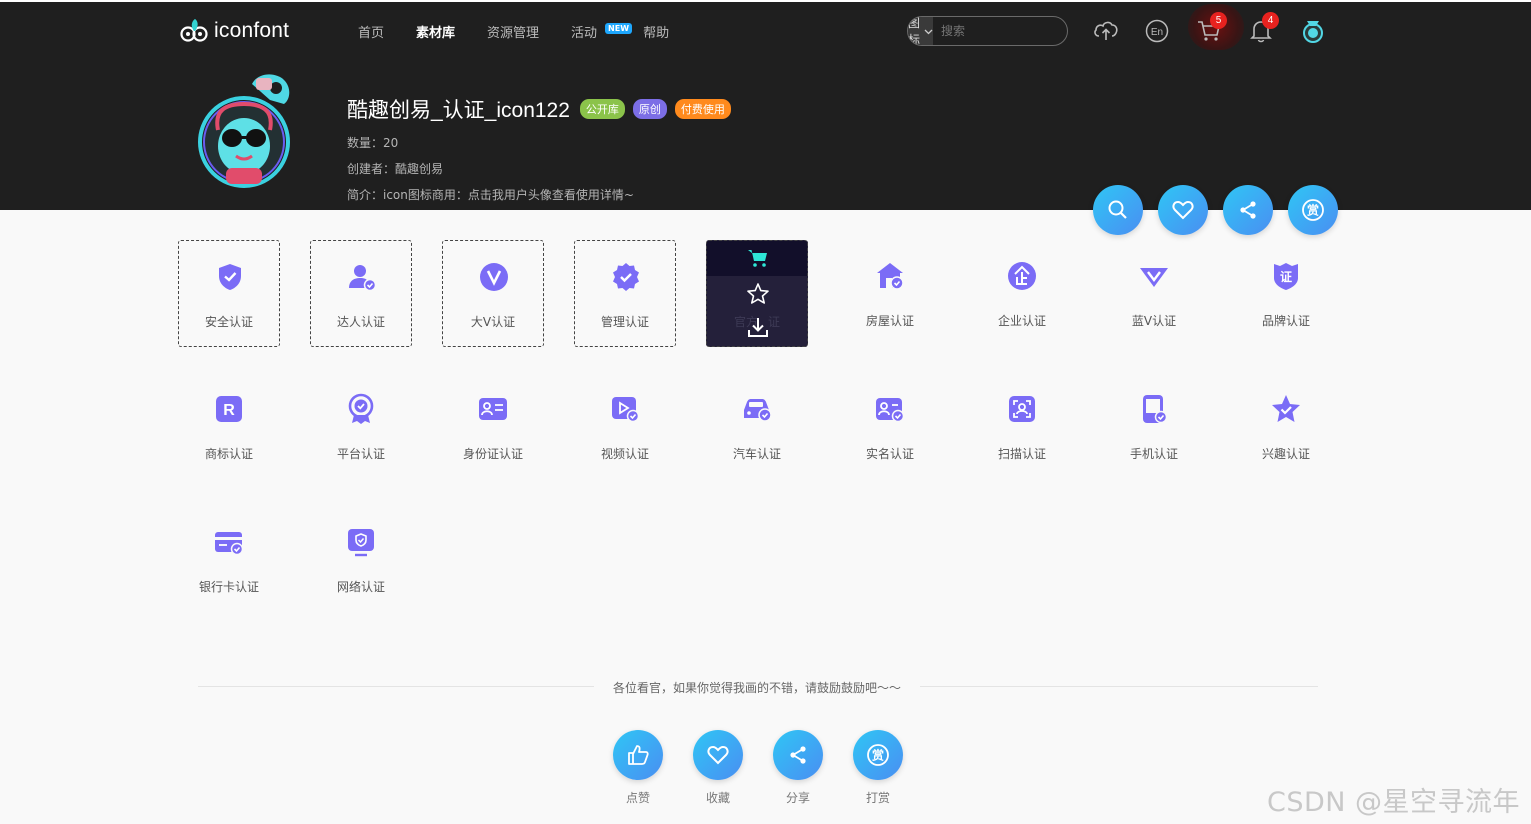 This screenshot has height=824, width=1531. I want to click on like-button: 点赞, so click(638, 768).